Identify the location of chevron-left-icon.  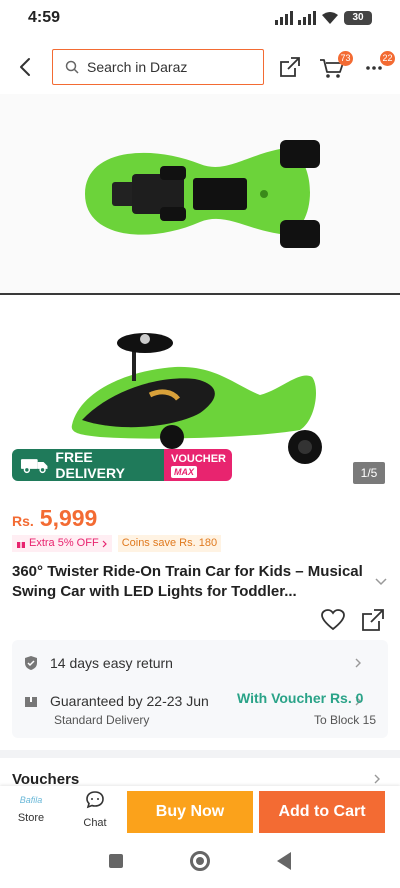
(25, 67).